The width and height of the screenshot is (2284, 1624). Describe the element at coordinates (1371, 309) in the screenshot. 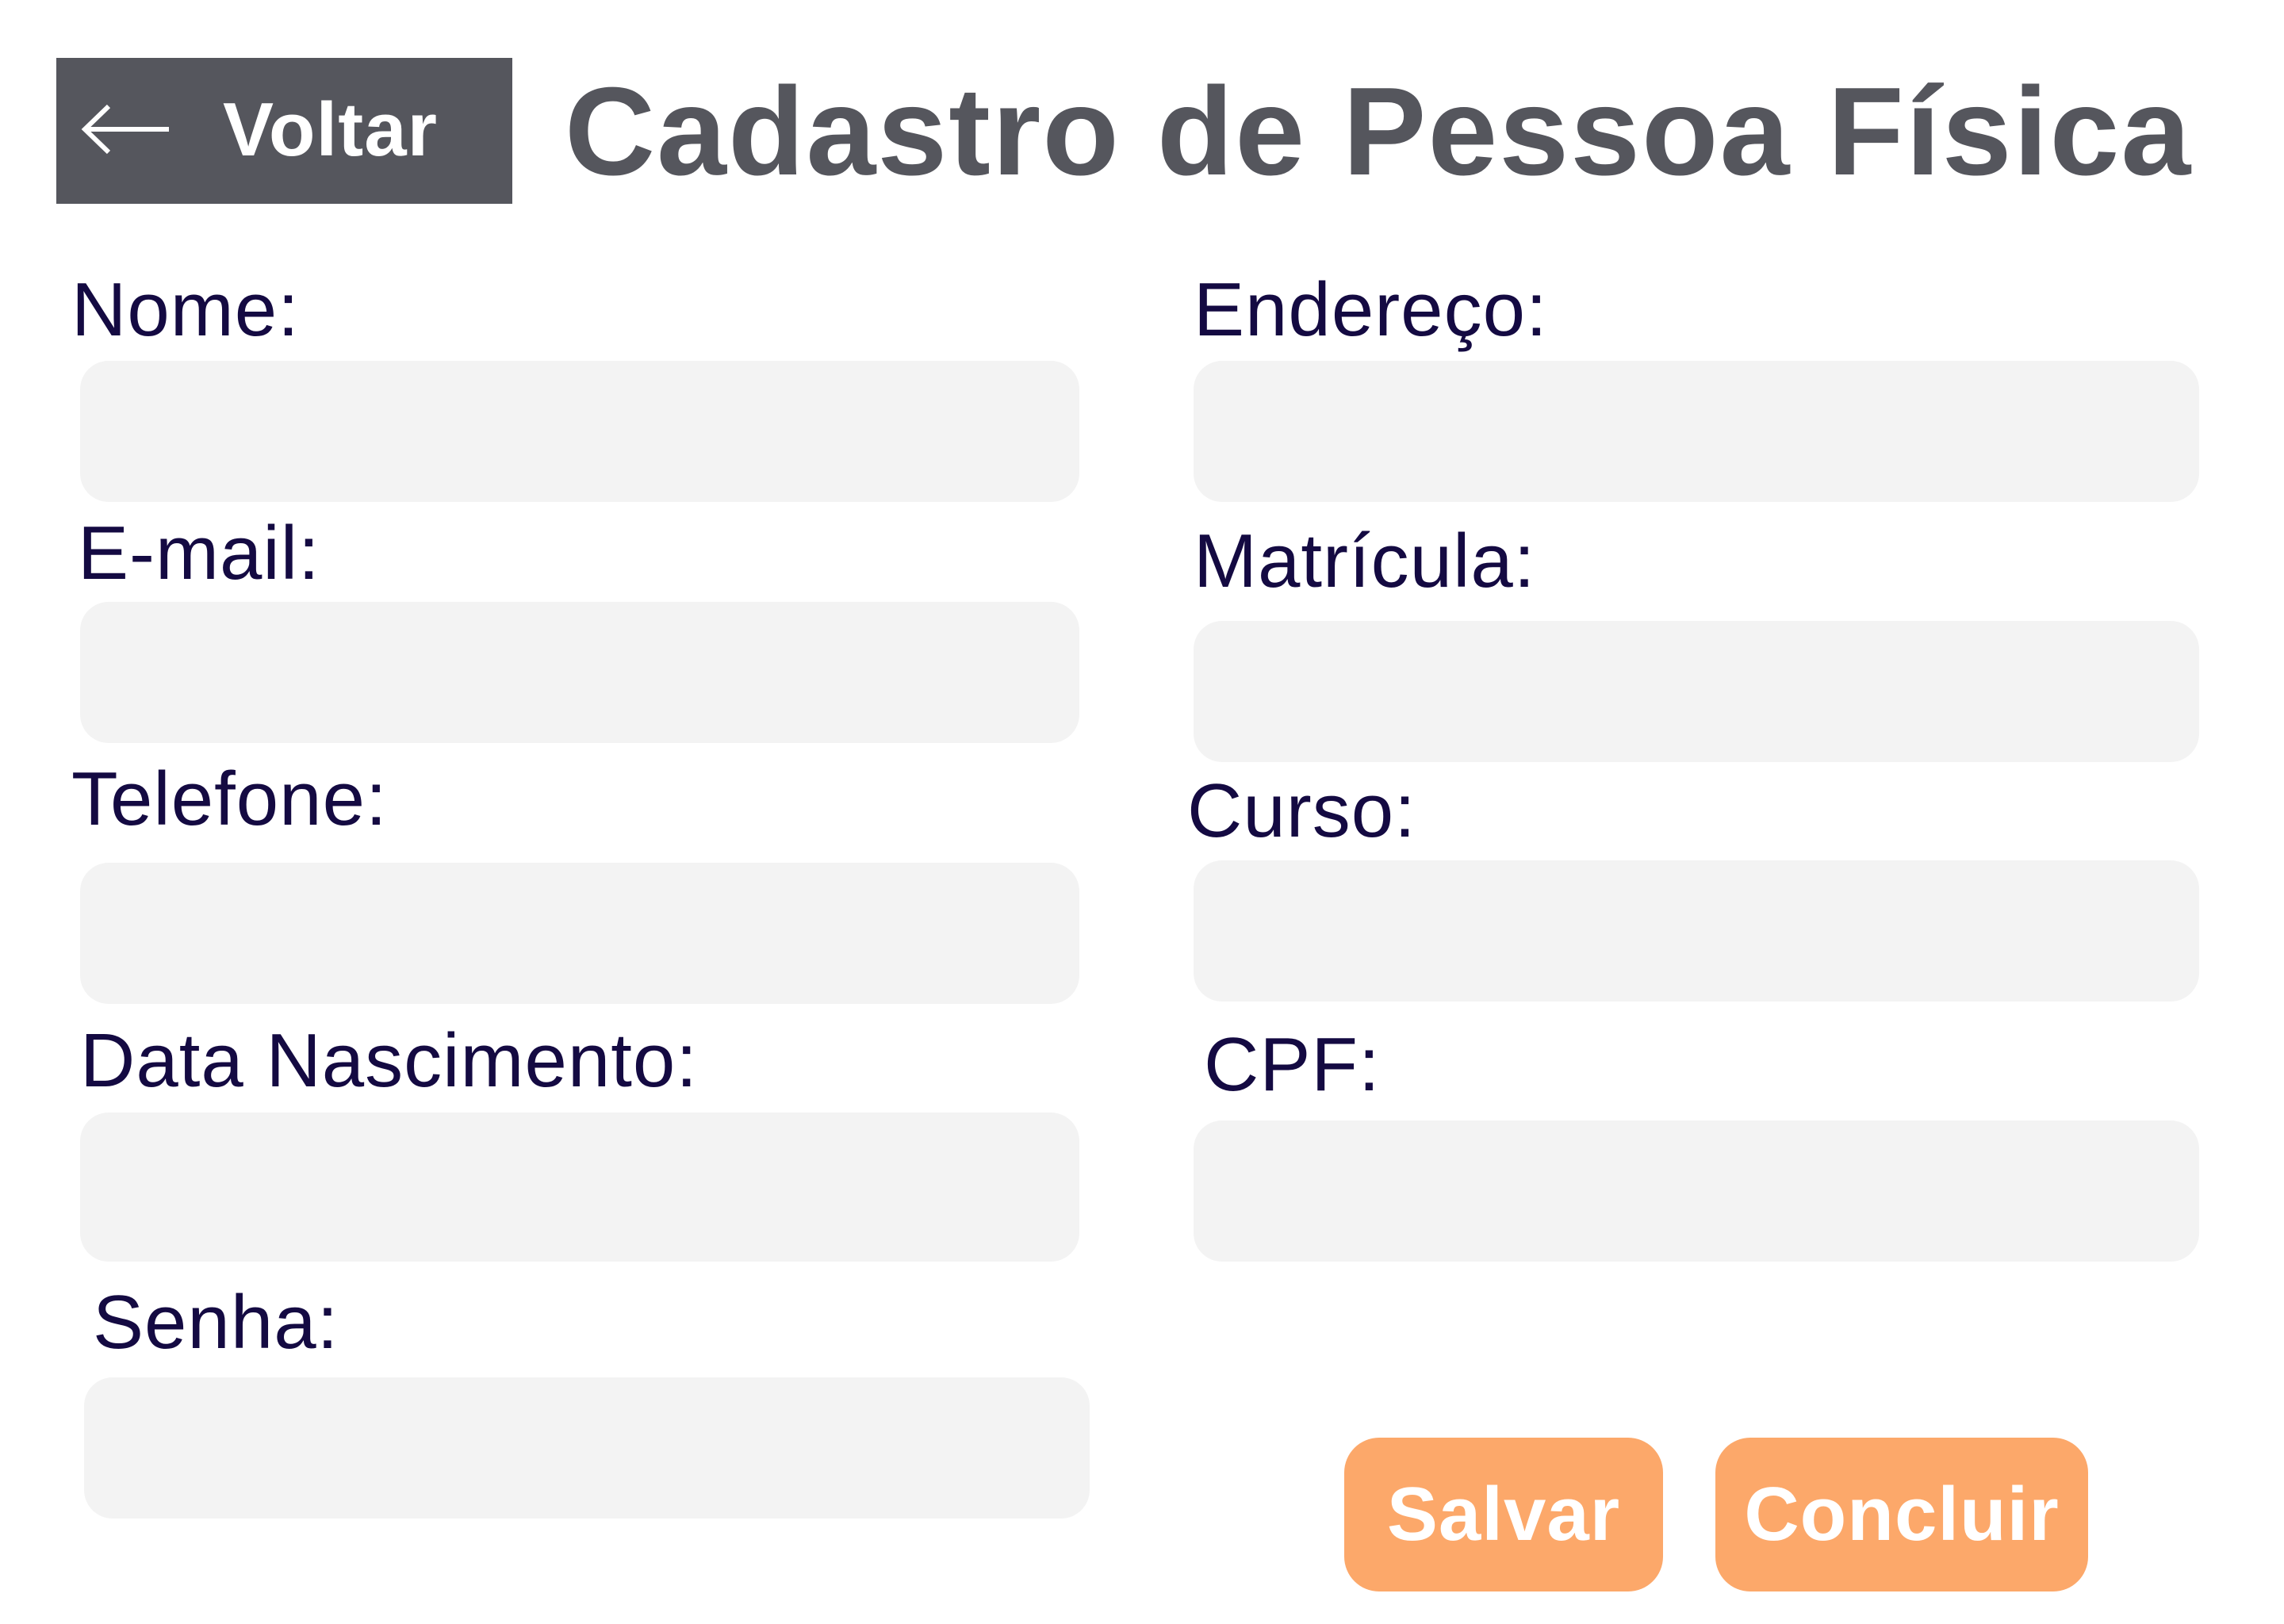

I see `endereco-label: Endereço:` at that location.